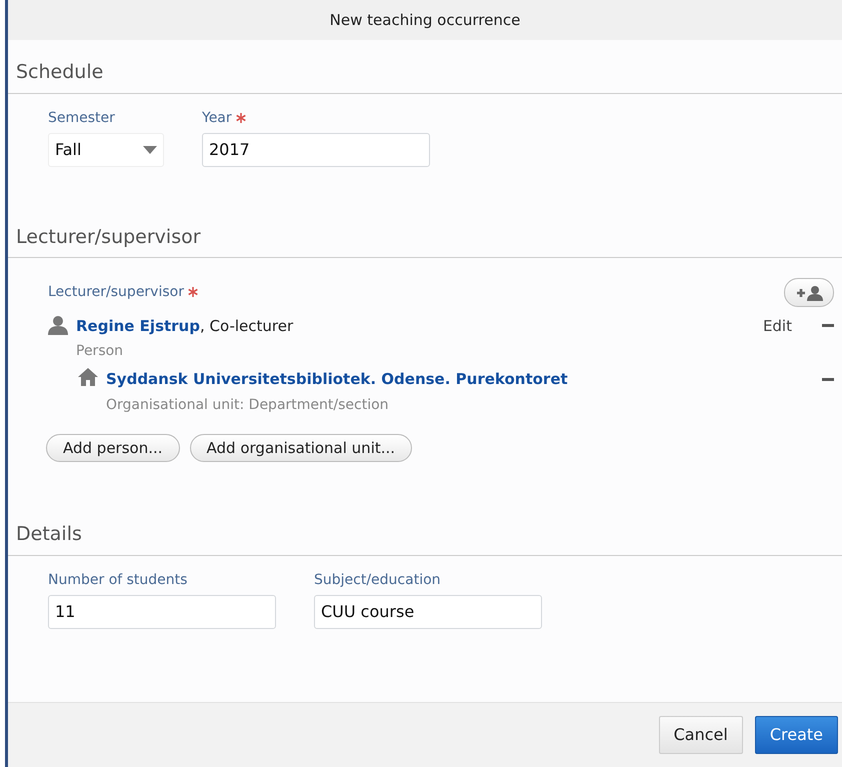 This screenshot has width=842, height=767. What do you see at coordinates (108, 237) in the screenshot?
I see `section-heading: Lecturer/supervisor` at bounding box center [108, 237].